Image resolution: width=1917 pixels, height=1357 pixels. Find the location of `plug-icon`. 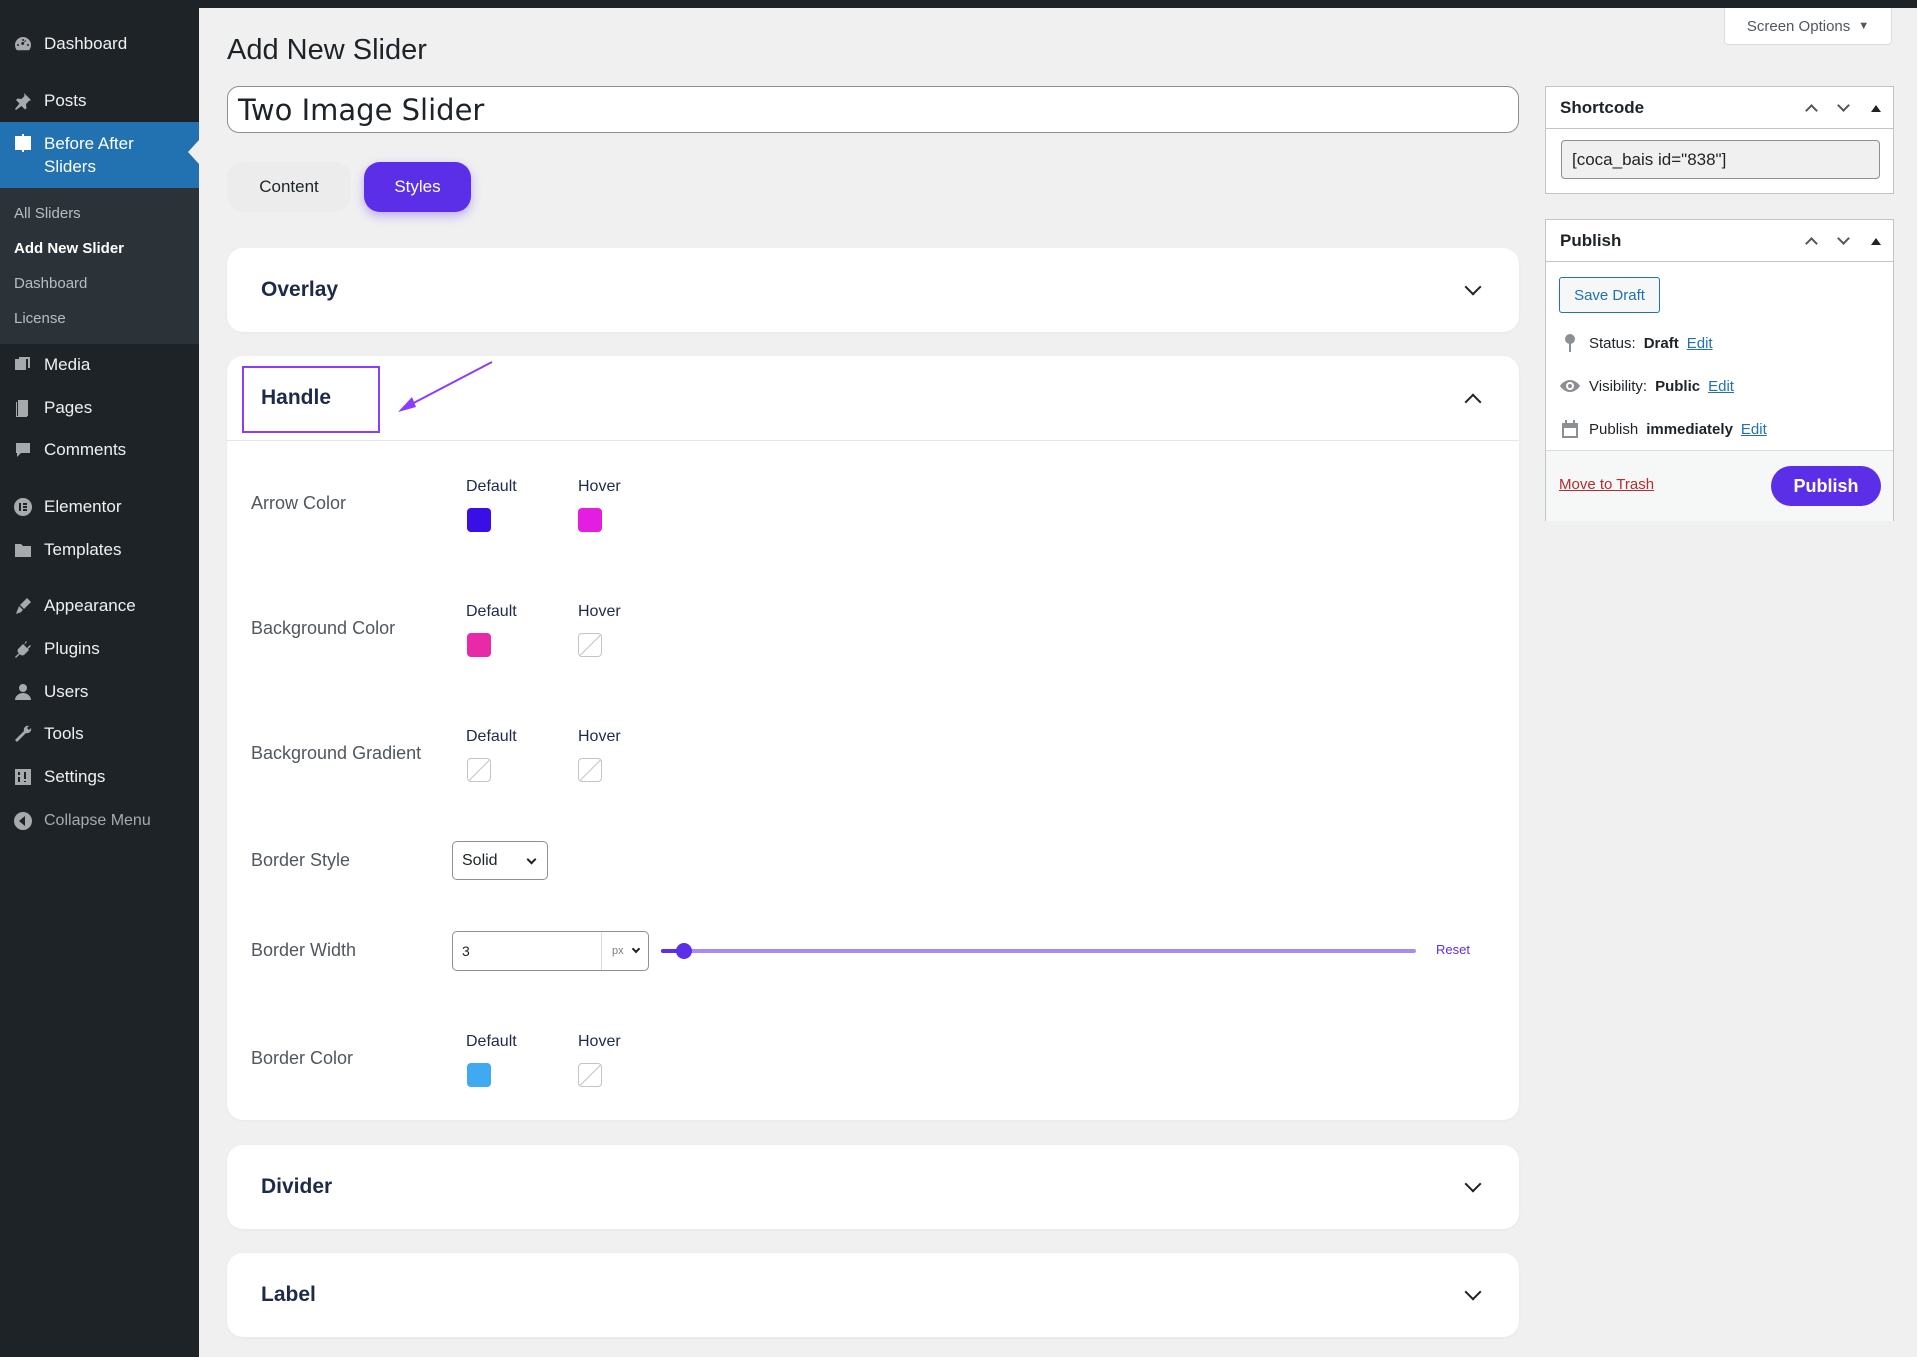

plug-icon is located at coordinates (23, 649).